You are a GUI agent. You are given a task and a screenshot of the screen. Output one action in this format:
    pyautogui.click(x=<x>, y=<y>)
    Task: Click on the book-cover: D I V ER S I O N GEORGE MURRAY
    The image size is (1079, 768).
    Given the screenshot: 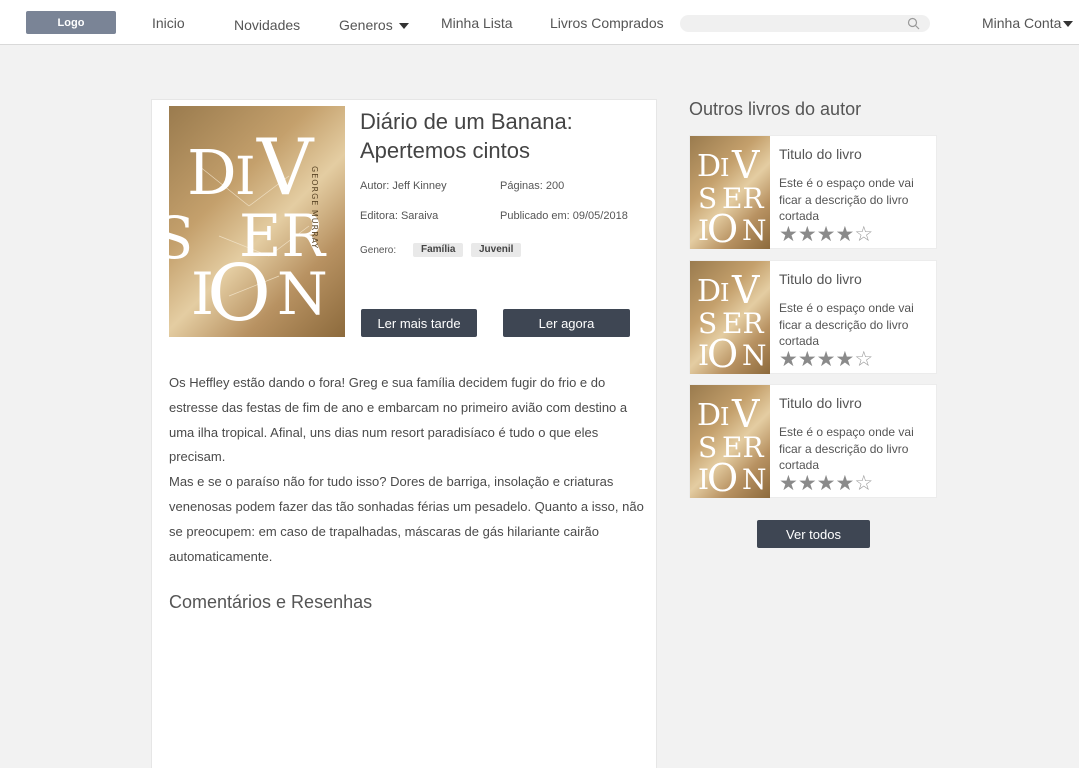 What is the action you would take?
    pyautogui.click(x=257, y=221)
    